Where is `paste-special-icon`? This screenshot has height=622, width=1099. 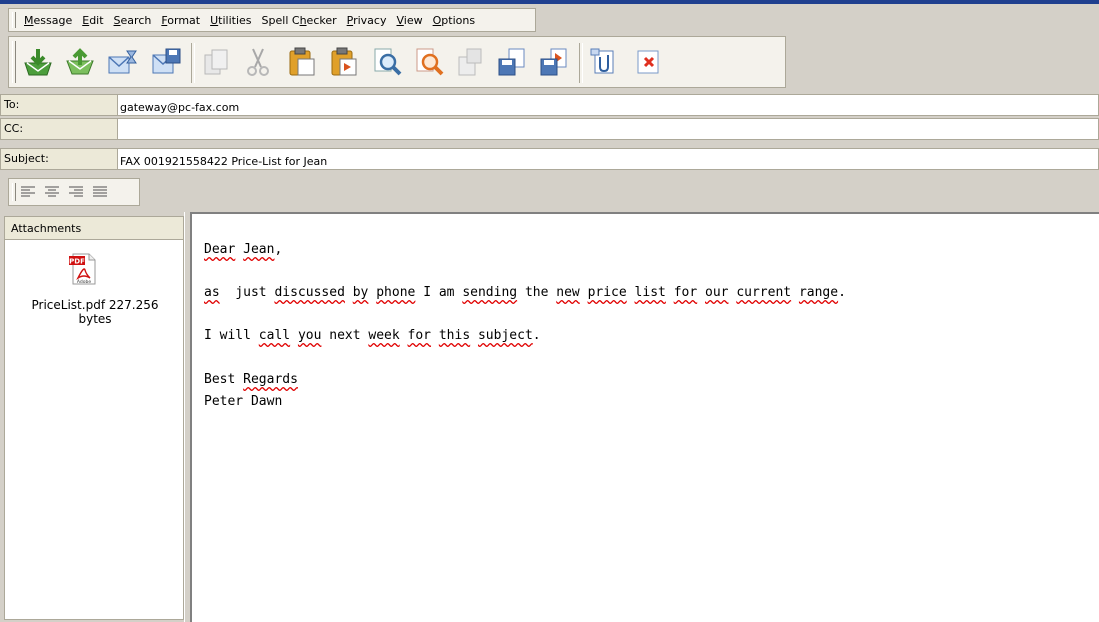
paste-special-icon is located at coordinates (344, 62).